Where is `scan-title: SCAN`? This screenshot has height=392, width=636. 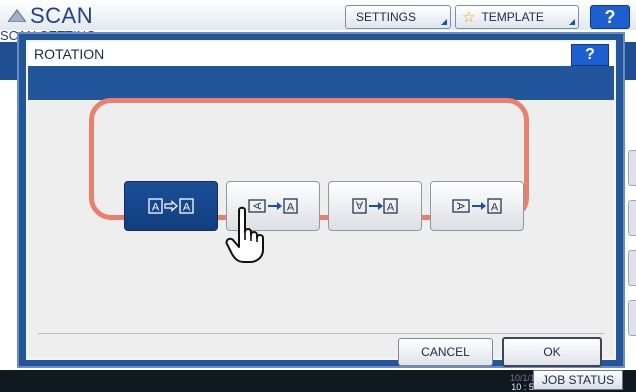
scan-title: SCAN is located at coordinates (62, 15).